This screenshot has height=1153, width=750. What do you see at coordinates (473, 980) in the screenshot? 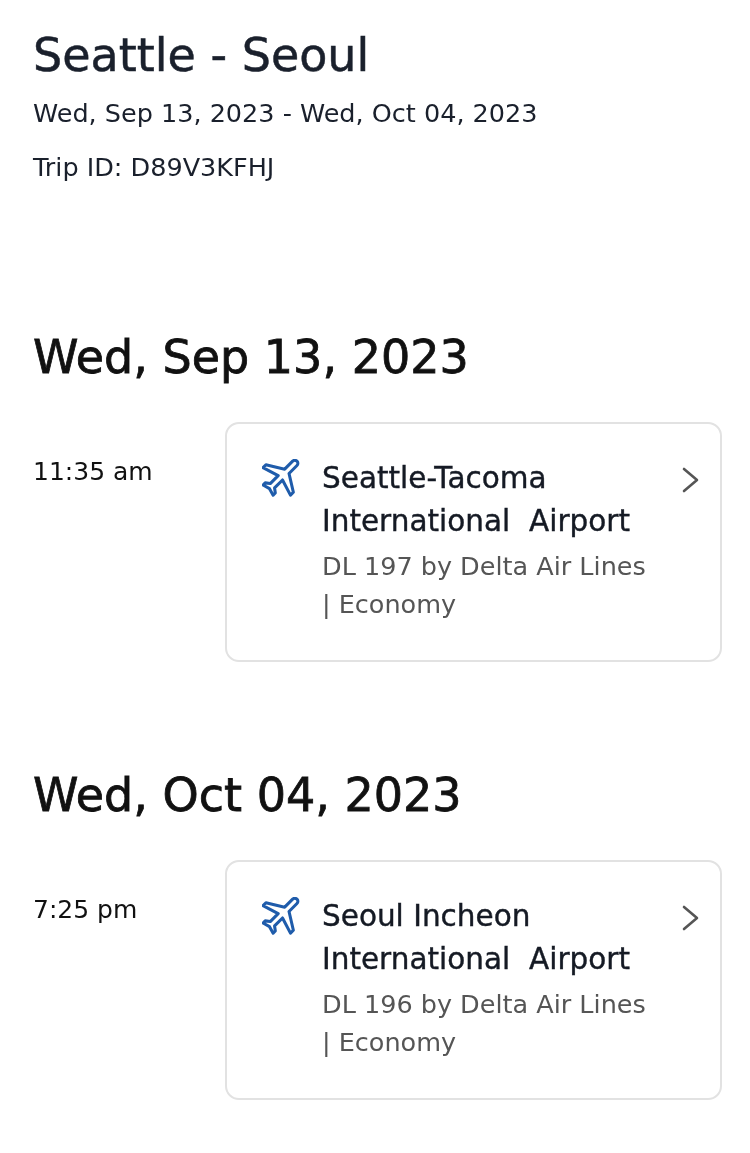
I see `flight-card: Seoul Incheon International Airport DL 196 by Delta Air Lines | Economy` at bounding box center [473, 980].